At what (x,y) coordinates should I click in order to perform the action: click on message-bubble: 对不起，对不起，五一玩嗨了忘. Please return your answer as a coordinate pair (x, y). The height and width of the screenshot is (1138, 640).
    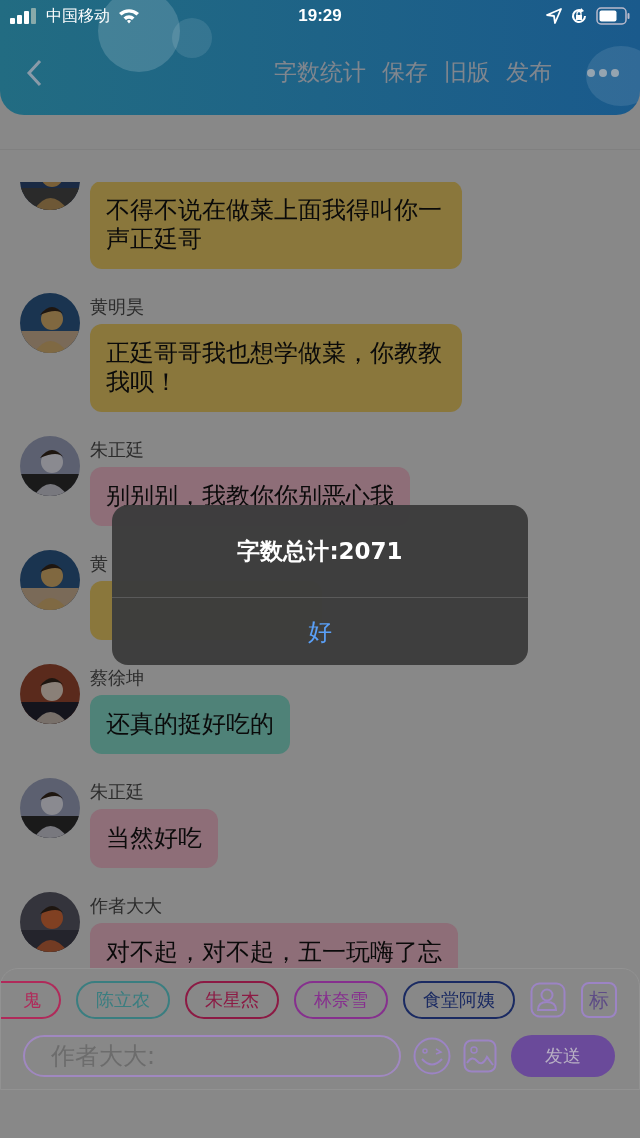
    Looking at the image, I should click on (274, 945).